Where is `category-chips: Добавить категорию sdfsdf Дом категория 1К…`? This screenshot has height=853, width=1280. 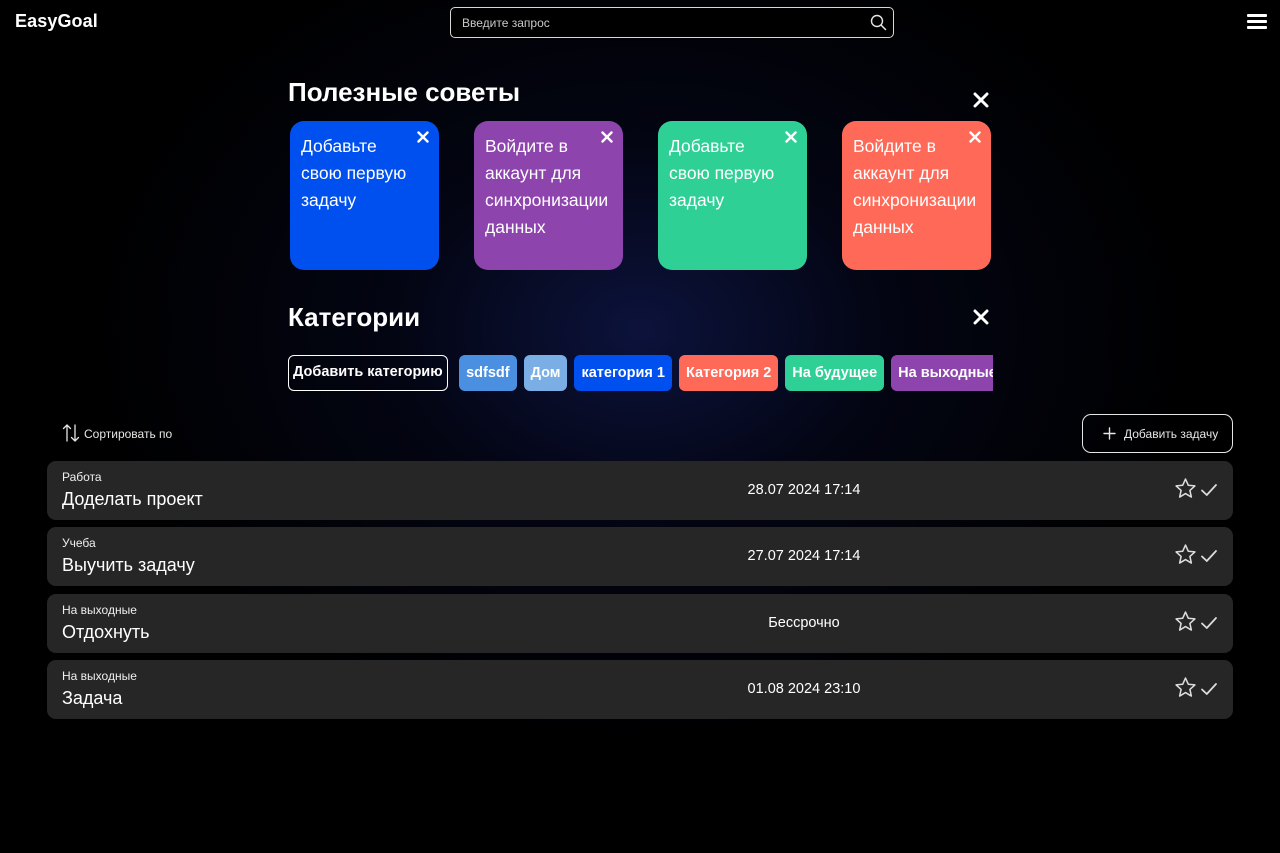 category-chips: Добавить категорию sdfsdf Дом категория 1К… is located at coordinates (640, 373).